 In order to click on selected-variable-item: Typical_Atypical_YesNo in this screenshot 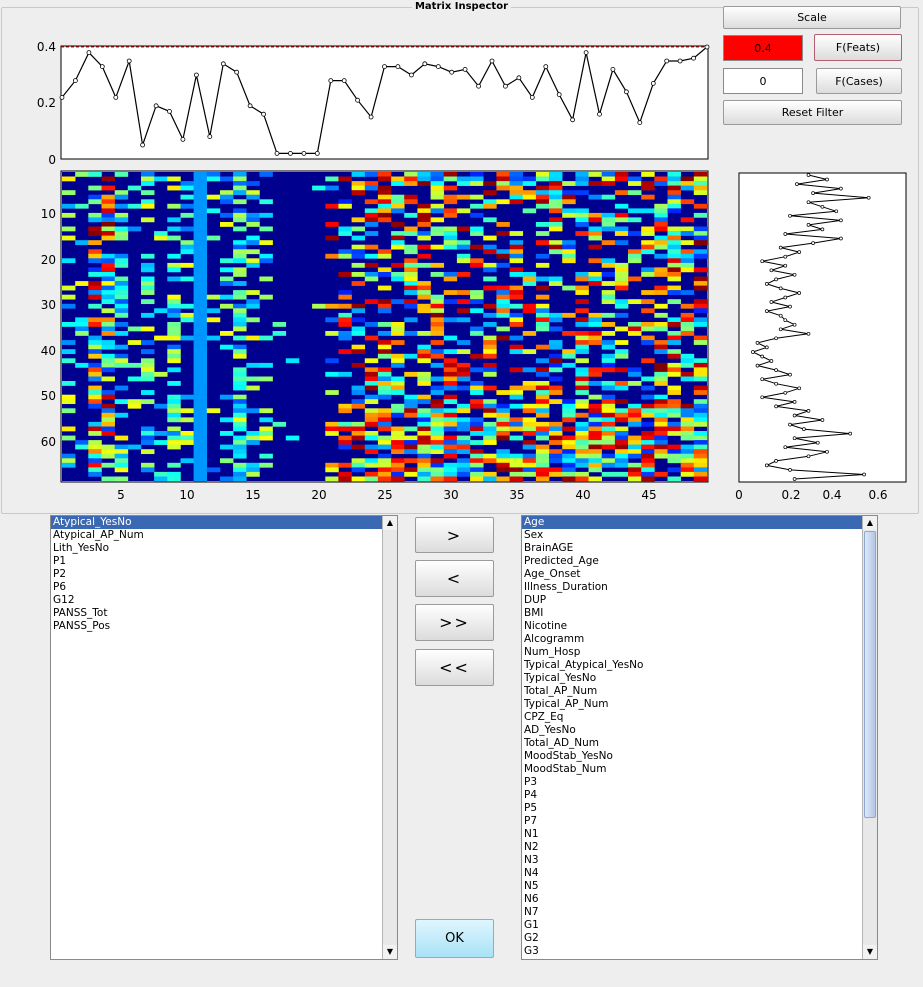, I will do `click(699, 665)`.